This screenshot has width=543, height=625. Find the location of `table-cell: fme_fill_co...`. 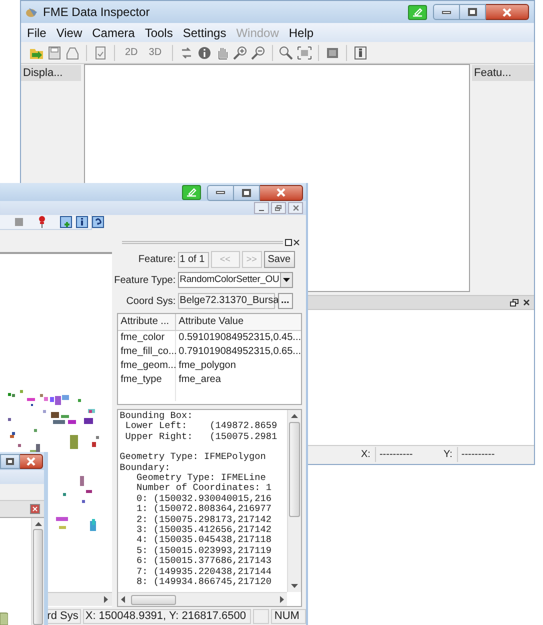

table-cell: fme_fill_co... is located at coordinates (147, 352).